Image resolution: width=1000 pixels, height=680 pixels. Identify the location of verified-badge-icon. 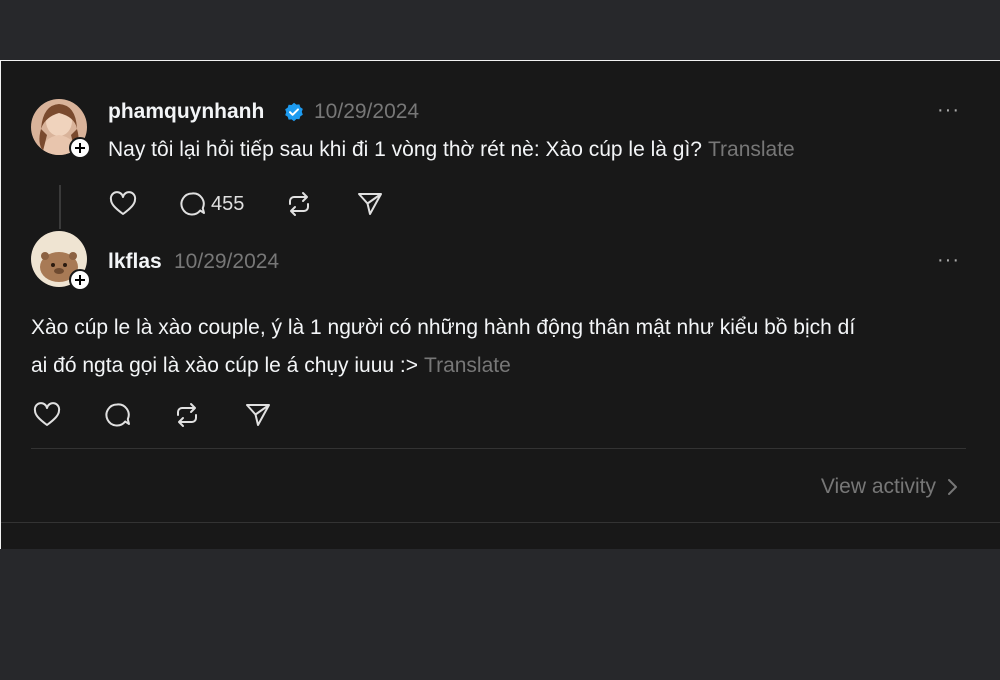
(294, 112).